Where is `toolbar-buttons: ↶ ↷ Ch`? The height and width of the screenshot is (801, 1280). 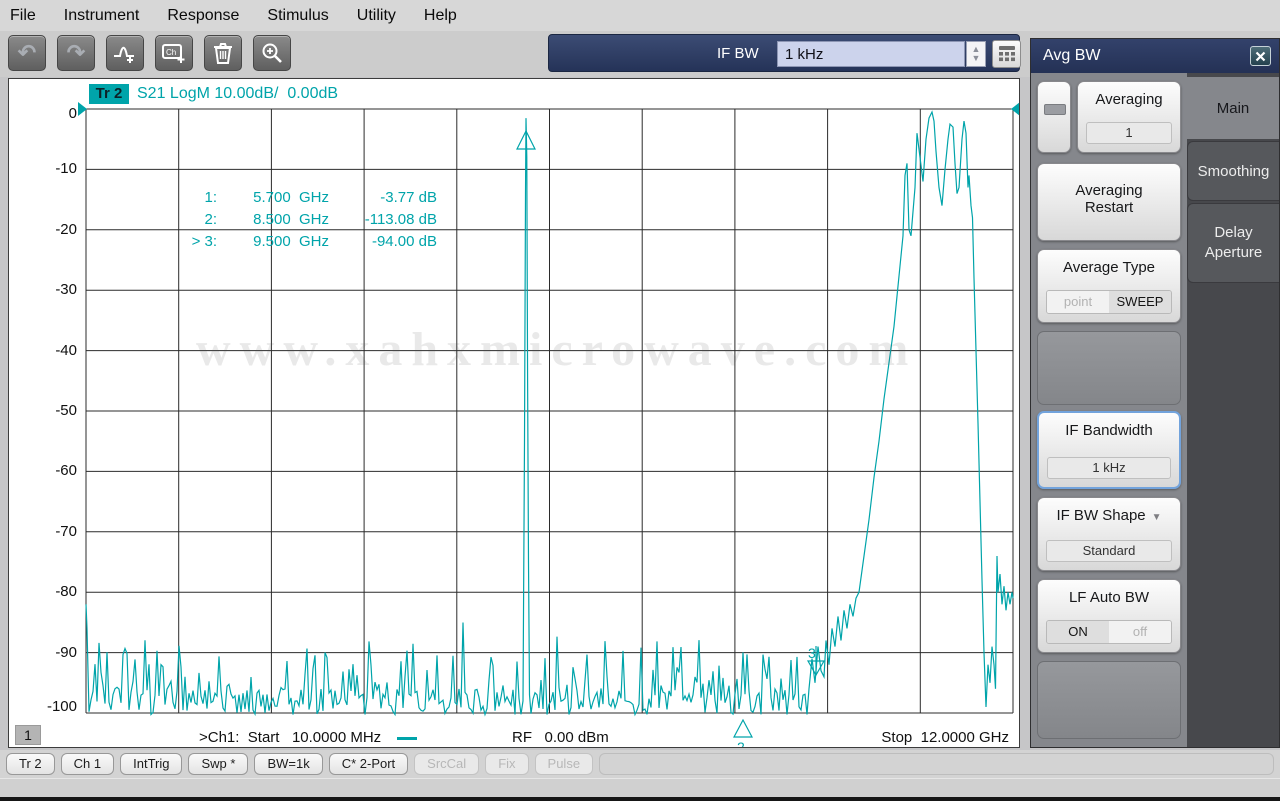 toolbar-buttons: ↶ ↷ Ch is located at coordinates (149, 53).